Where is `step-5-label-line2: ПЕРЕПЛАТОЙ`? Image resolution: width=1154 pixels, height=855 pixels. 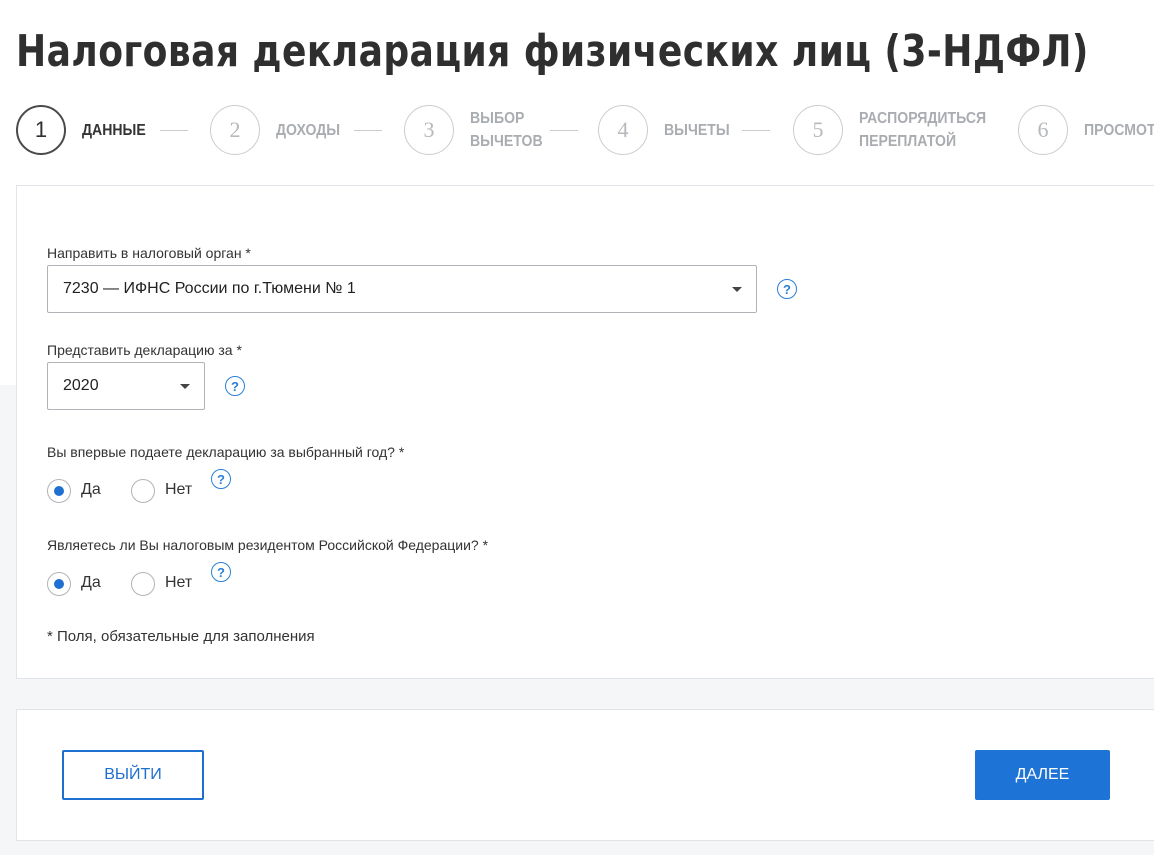 step-5-label-line2: ПЕРЕПЛАТОЙ is located at coordinates (908, 141).